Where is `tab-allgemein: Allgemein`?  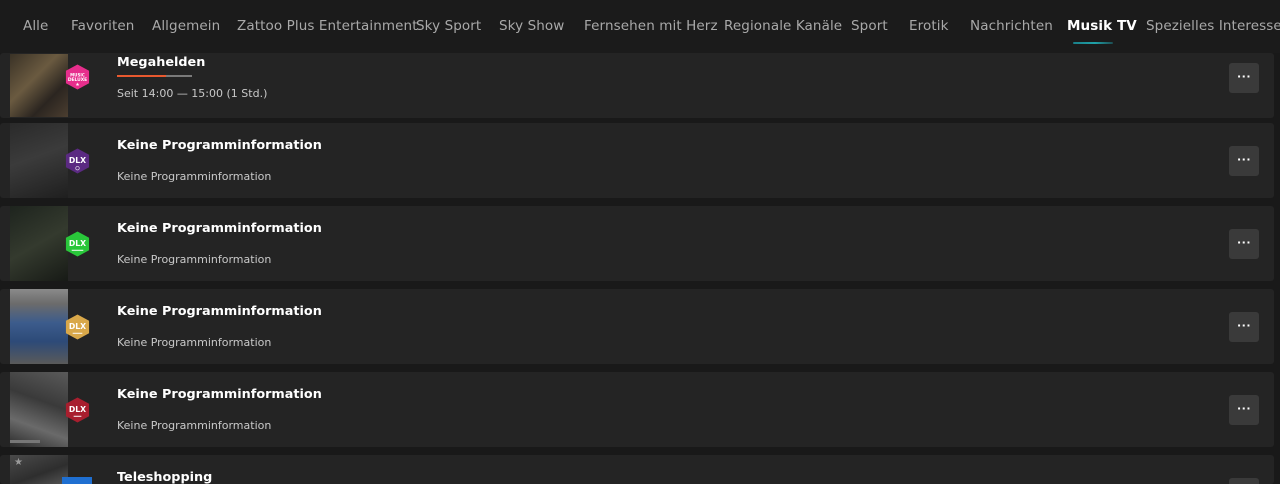 tab-allgemein: Allgemein is located at coordinates (186, 26).